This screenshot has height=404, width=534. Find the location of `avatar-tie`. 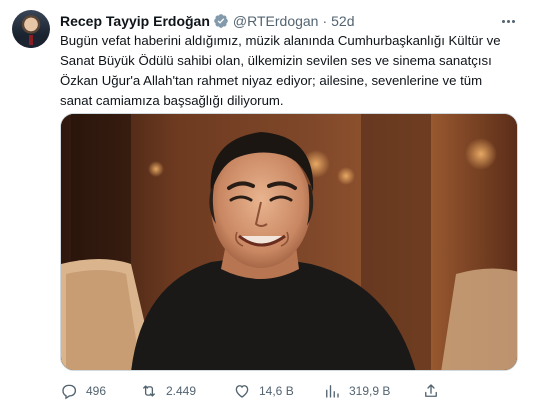

avatar-tie is located at coordinates (31, 40).